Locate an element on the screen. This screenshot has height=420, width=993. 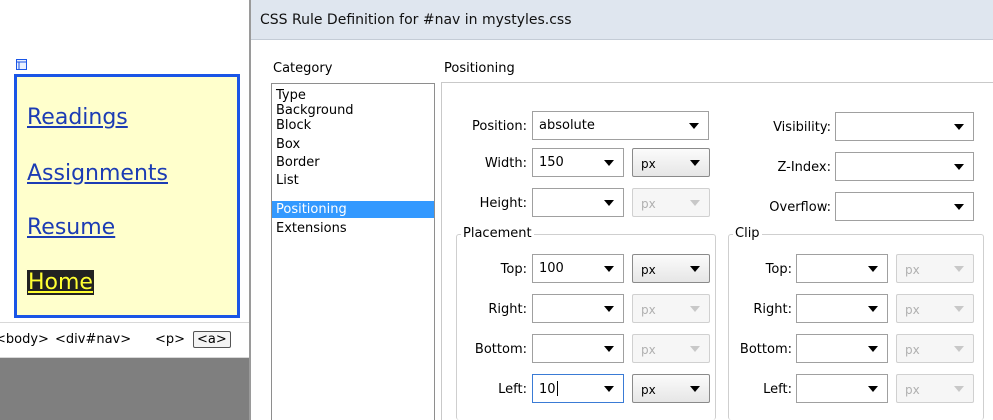
clip-right-unit-value: px is located at coordinates (912, 310).